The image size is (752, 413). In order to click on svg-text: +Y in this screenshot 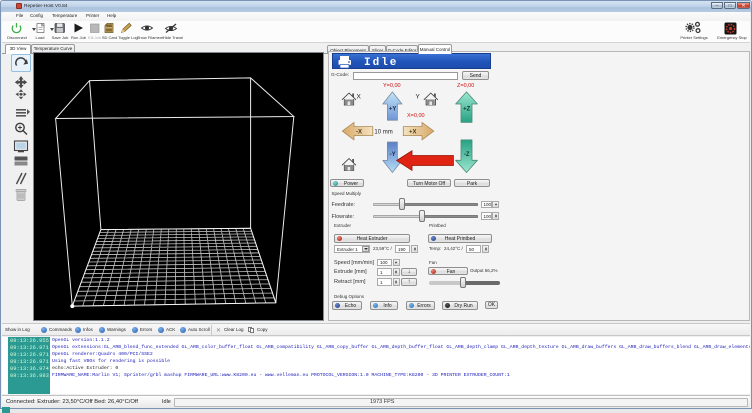, I will do `click(393, 110)`.